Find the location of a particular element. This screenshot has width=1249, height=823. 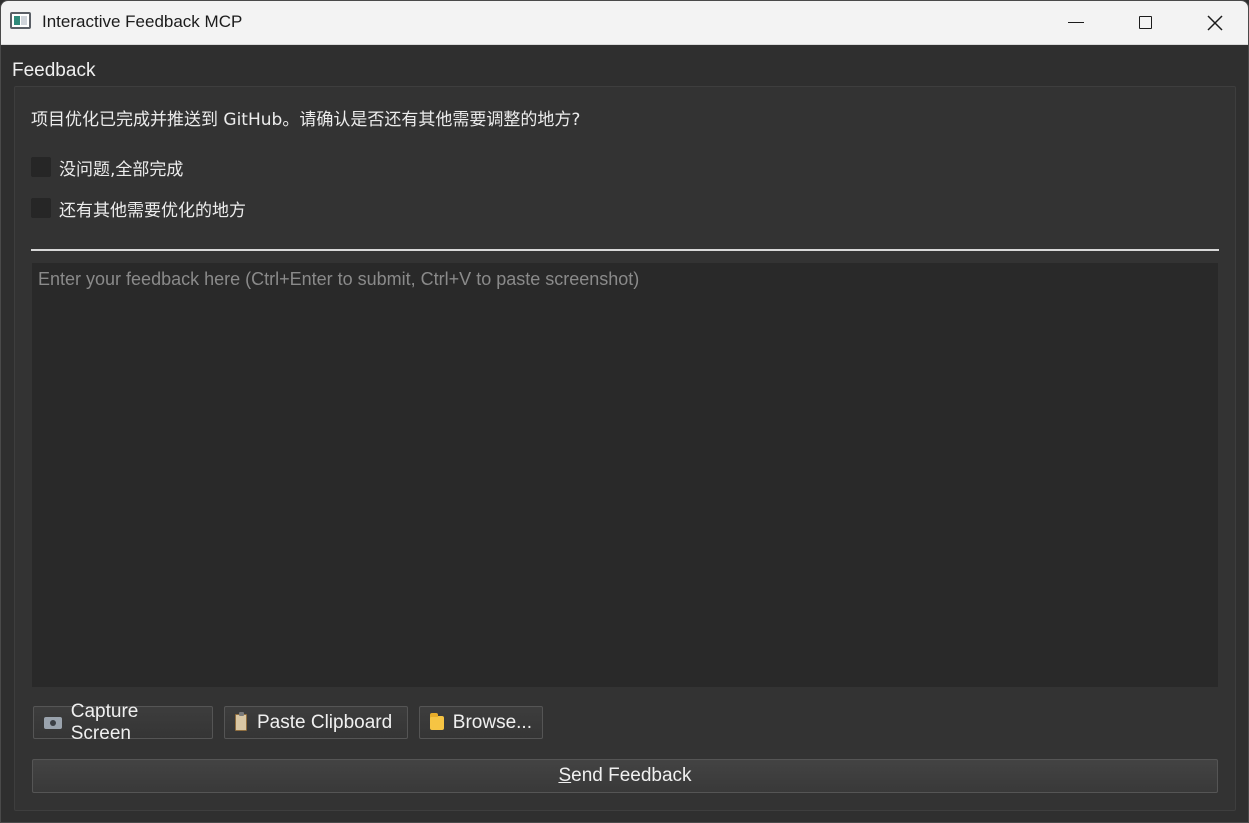

send-feedback-button: Send Feedback is located at coordinates (625, 776).